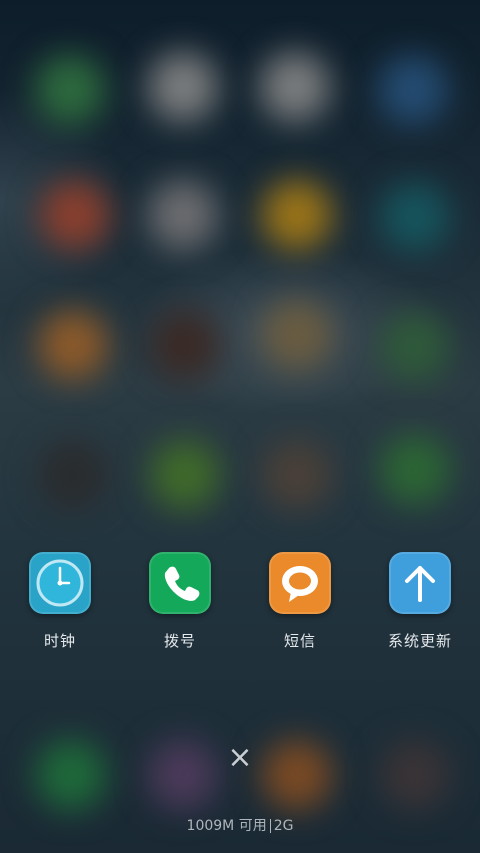  What do you see at coordinates (59, 641) in the screenshot?
I see `app-label-clock: 时钟` at bounding box center [59, 641].